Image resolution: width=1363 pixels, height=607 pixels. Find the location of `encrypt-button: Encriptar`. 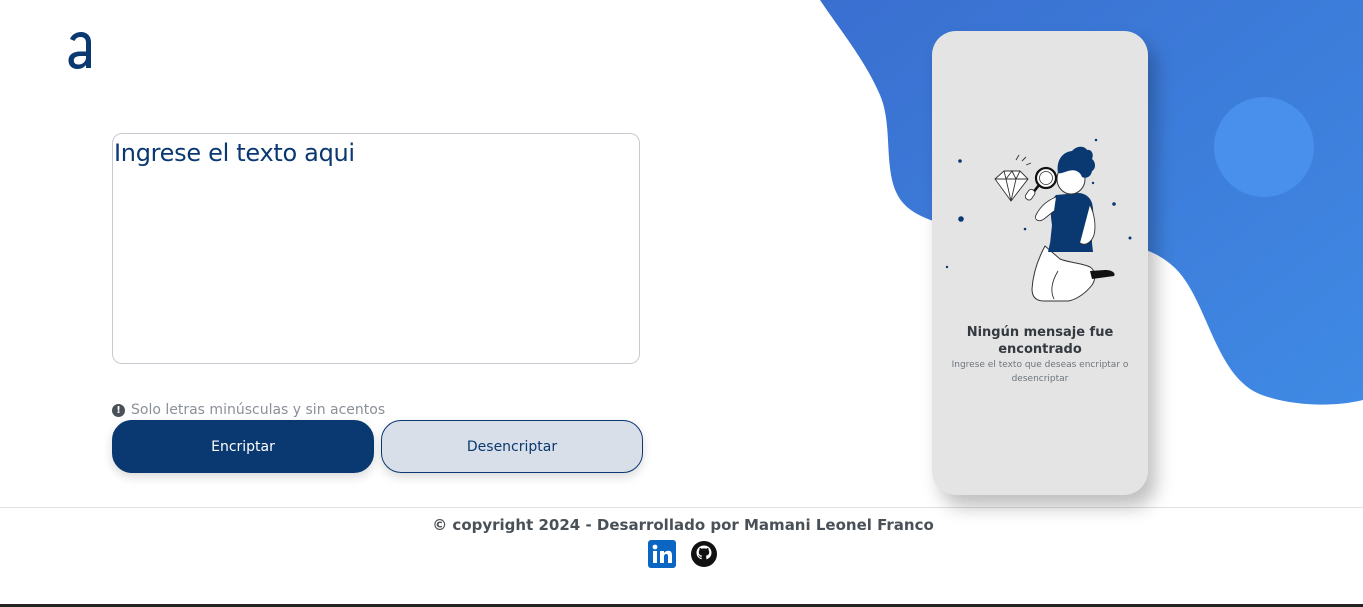

encrypt-button: Encriptar is located at coordinates (243, 446).